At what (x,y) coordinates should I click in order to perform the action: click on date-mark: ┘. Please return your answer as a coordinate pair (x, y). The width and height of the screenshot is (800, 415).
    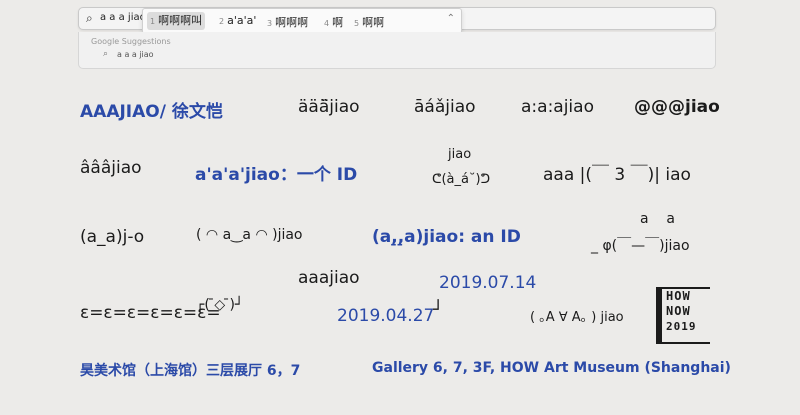
    Looking at the image, I should click on (438, 310).